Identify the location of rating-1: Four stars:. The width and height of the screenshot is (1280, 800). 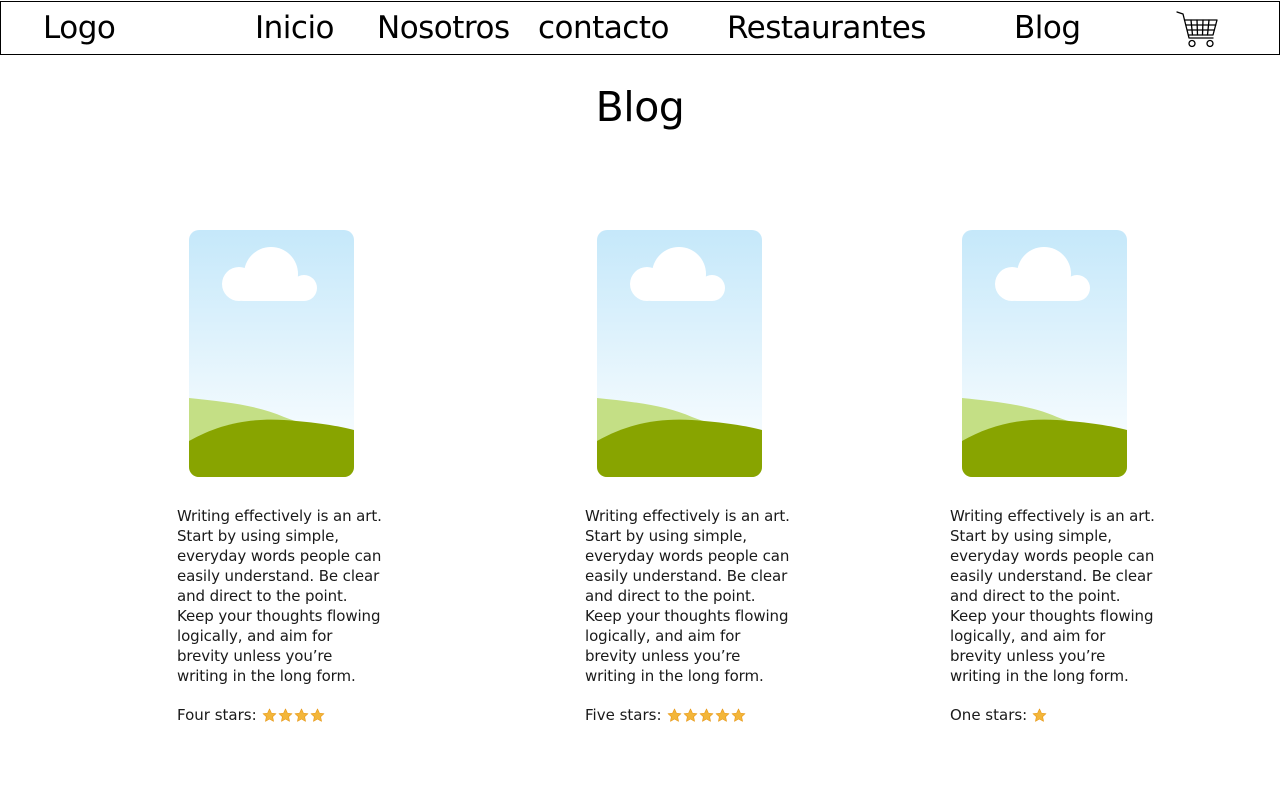
(251, 715).